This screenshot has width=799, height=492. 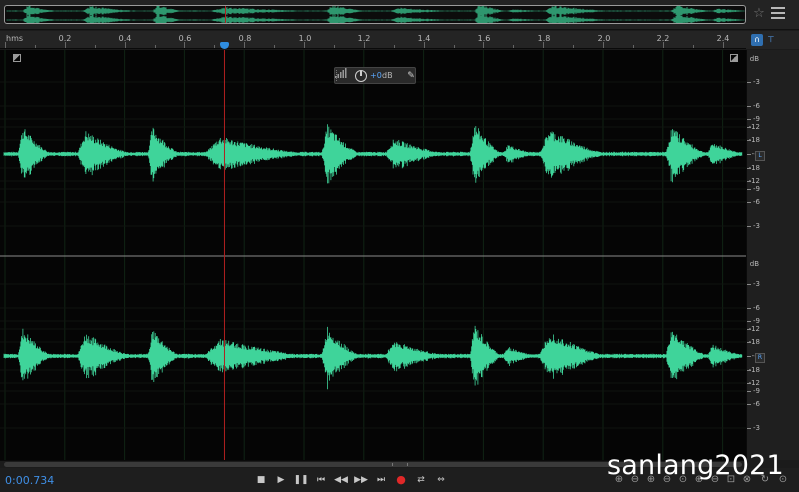 What do you see at coordinates (734, 58) in the screenshot?
I see `fade-out-handle-icon` at bounding box center [734, 58].